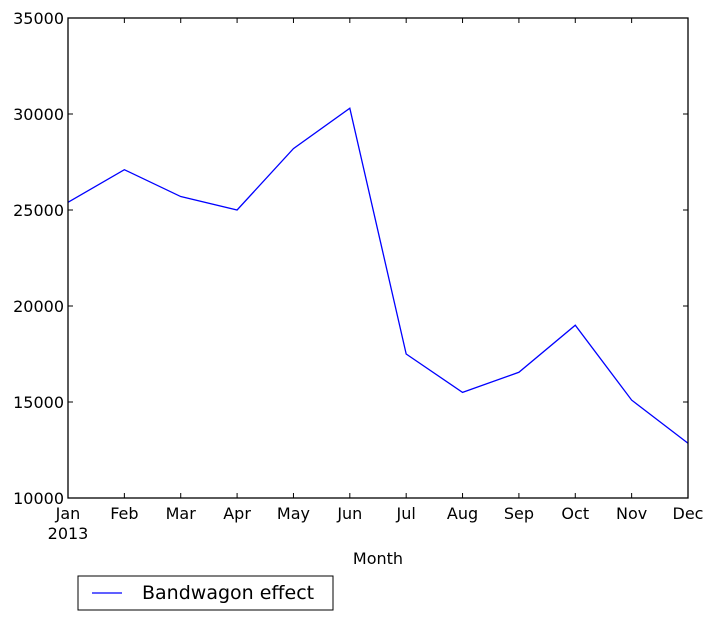 The image size is (714, 621). What do you see at coordinates (293, 513) in the screenshot?
I see `x-tick-label: May` at bounding box center [293, 513].